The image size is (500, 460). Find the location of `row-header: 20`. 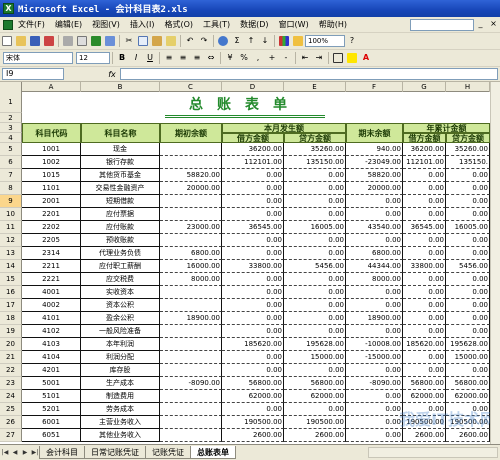

row-header: 20 is located at coordinates (11, 344).